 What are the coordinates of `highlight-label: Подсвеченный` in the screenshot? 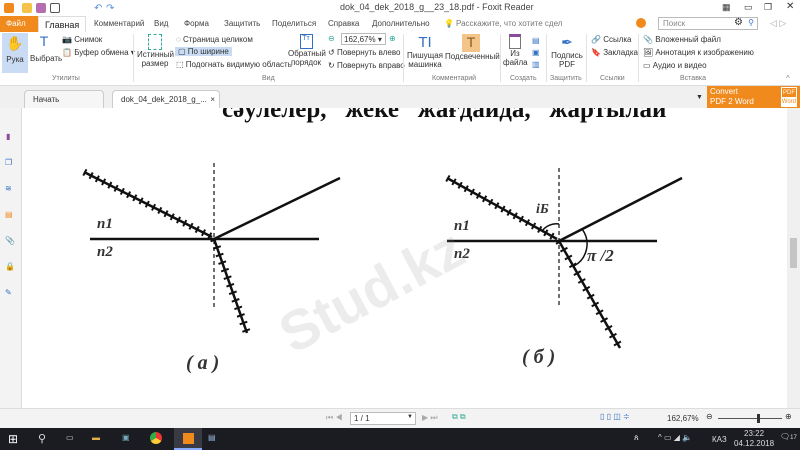 It's located at (472, 56).